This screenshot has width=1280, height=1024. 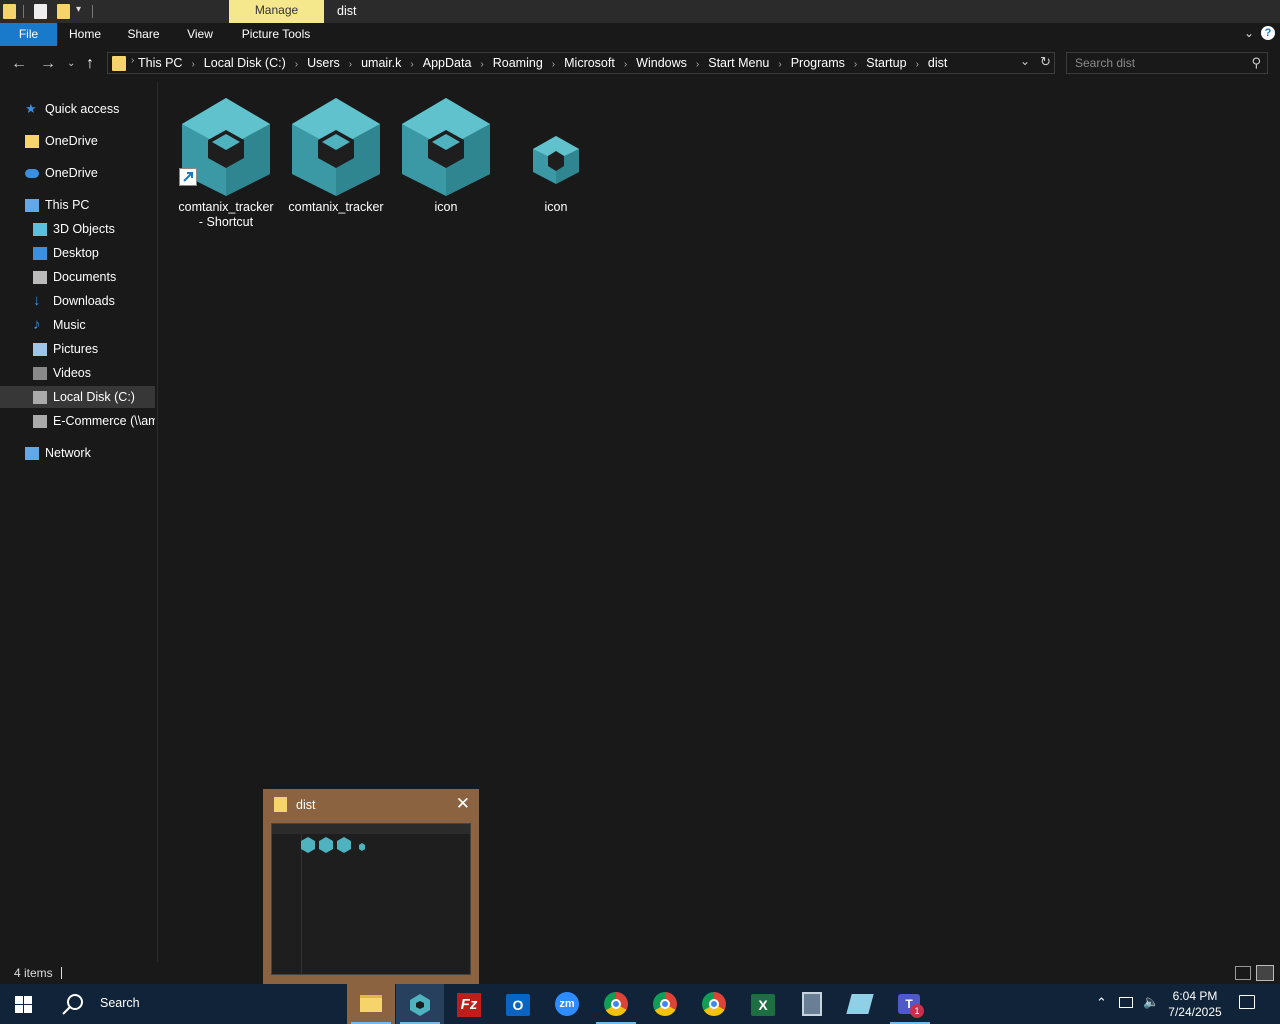 I want to click on app-taskbar-button, so click(x=861, y=1004).